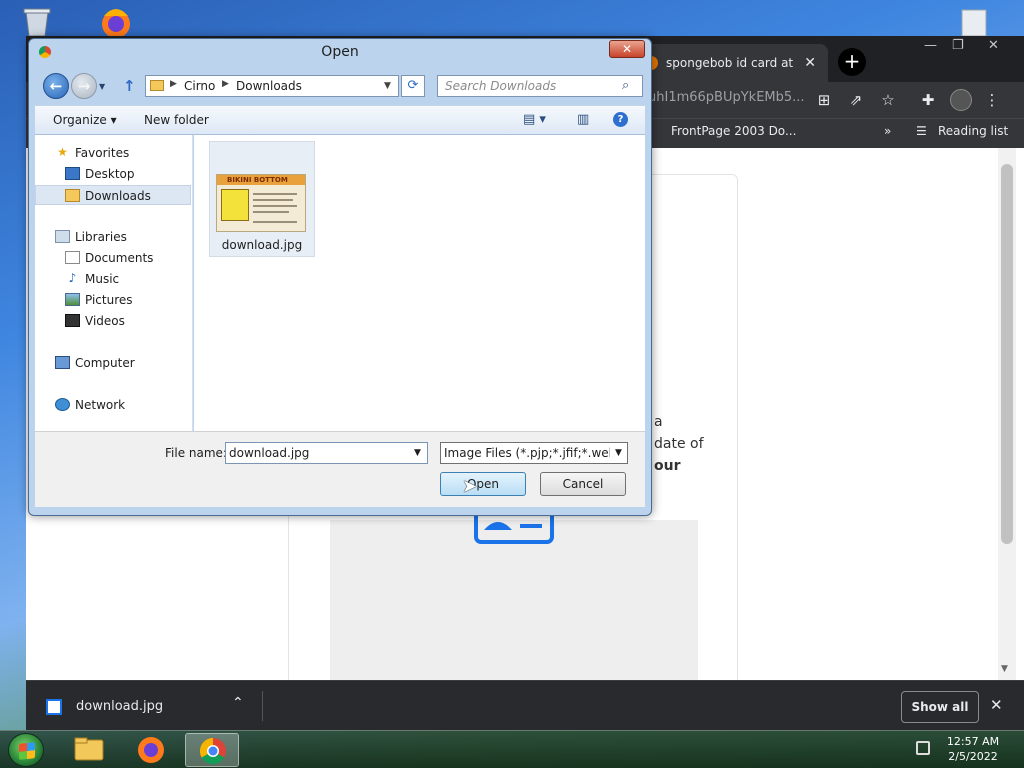  What do you see at coordinates (583, 484) in the screenshot?
I see `cancel-button: Cancel` at bounding box center [583, 484].